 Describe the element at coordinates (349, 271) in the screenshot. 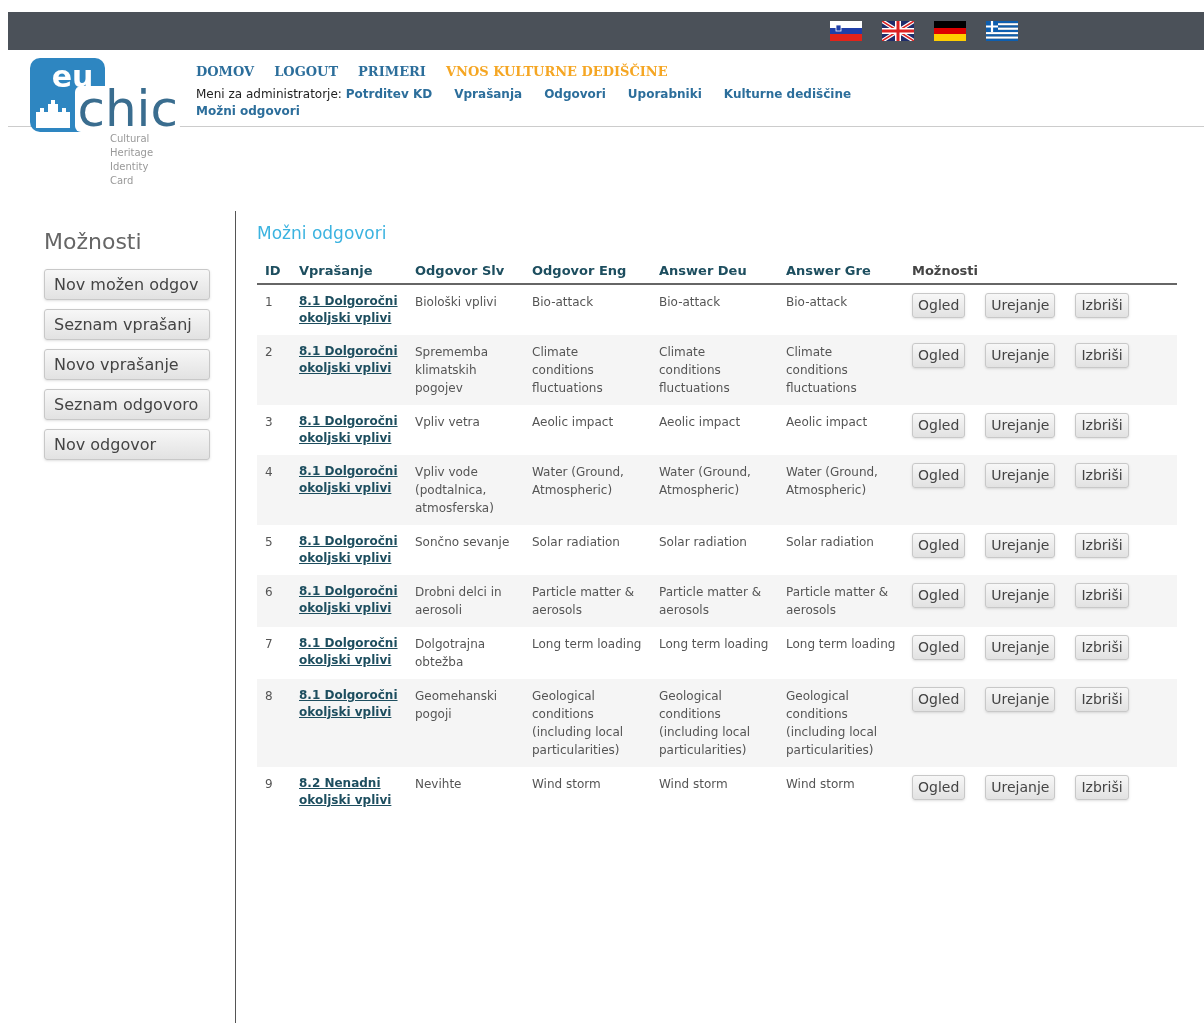

I see `column-header: Vprašanje` at that location.